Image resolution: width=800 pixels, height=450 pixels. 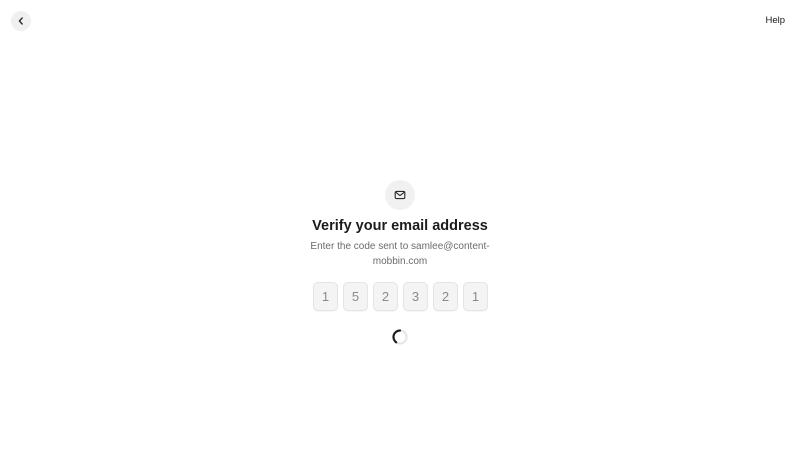 What do you see at coordinates (400, 296) in the screenshot?
I see `verification-code-input: 1 5 2 3 2 1` at bounding box center [400, 296].